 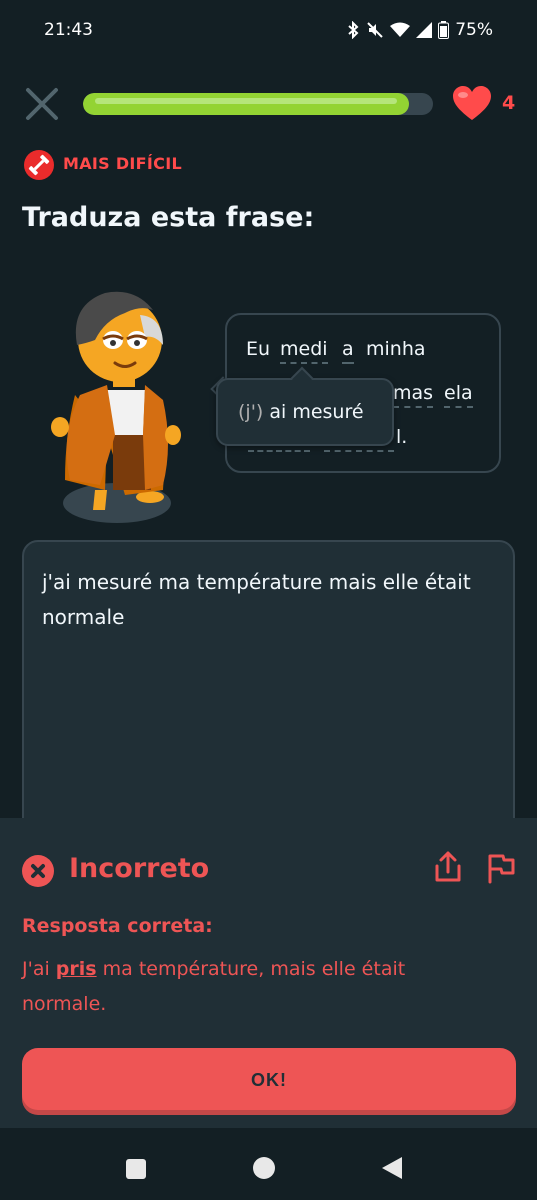 What do you see at coordinates (258, 349) in the screenshot?
I see `sentence-word: Eu` at bounding box center [258, 349].